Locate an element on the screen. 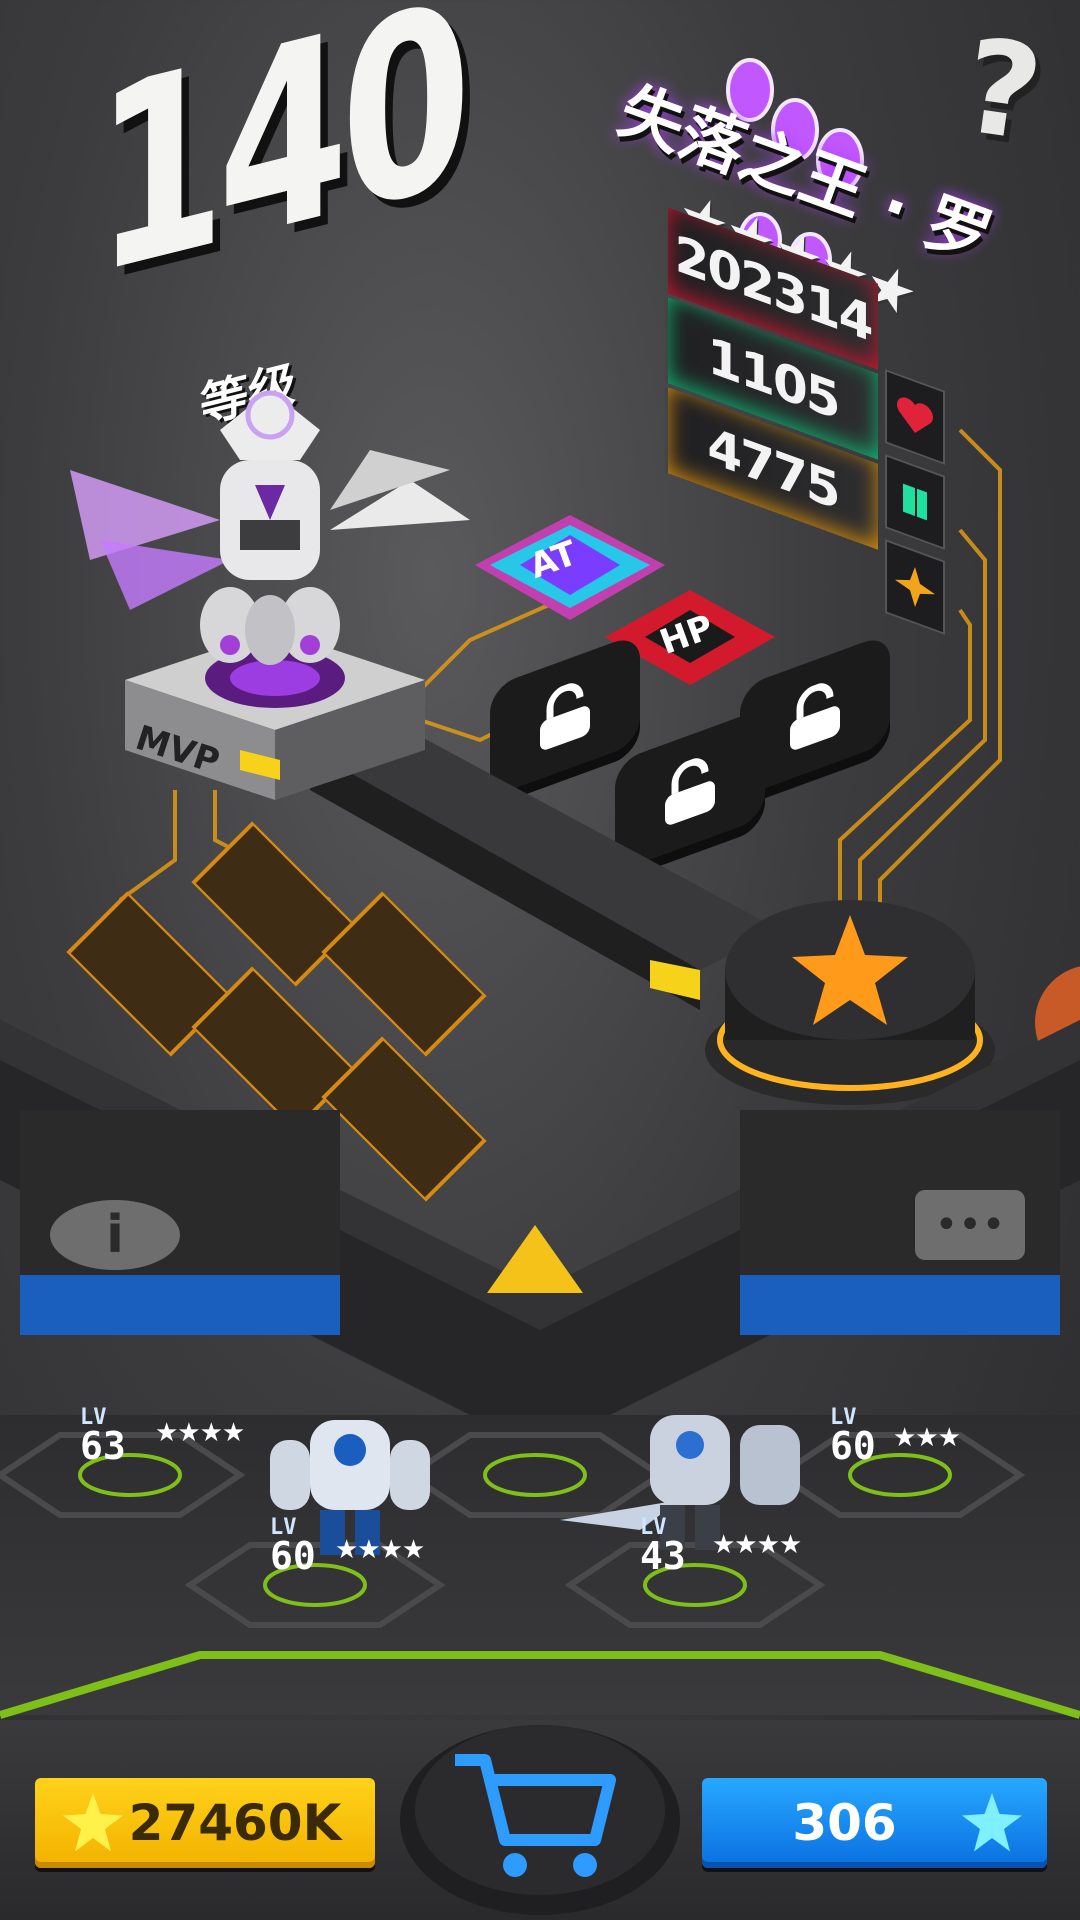  gem-star-icon is located at coordinates (992, 1822).